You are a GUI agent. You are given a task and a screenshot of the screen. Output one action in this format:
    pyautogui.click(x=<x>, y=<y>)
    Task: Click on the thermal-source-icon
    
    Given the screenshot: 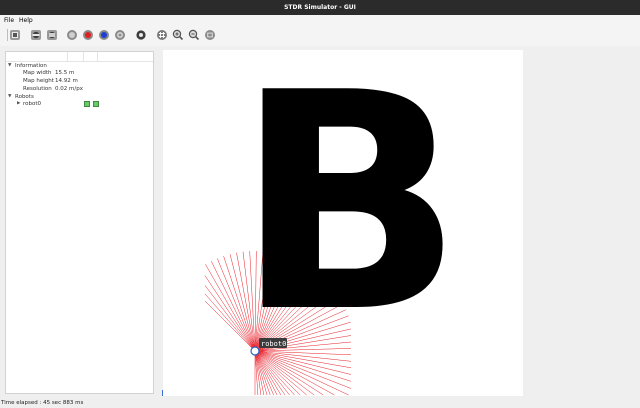 What is the action you would take?
    pyautogui.click(x=104, y=35)
    